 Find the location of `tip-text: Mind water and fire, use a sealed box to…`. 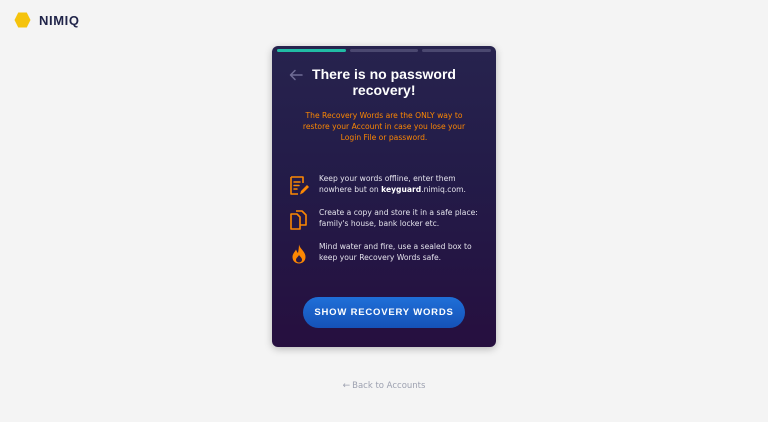

tip-text: Mind water and fire, use a sealed box to… is located at coordinates (395, 252).